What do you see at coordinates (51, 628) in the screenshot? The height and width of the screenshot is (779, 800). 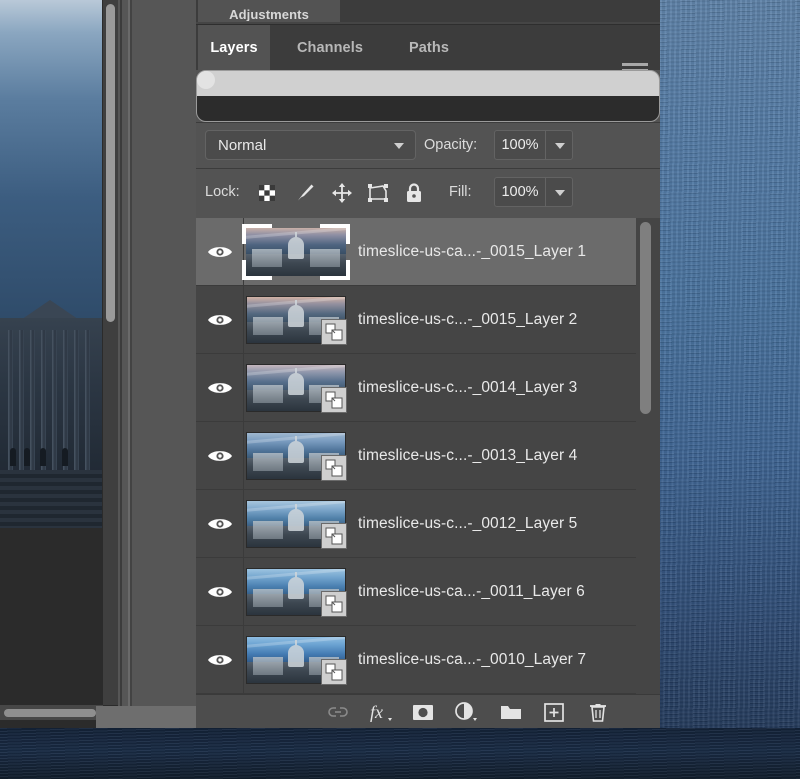 I see `canvas-empty-area` at bounding box center [51, 628].